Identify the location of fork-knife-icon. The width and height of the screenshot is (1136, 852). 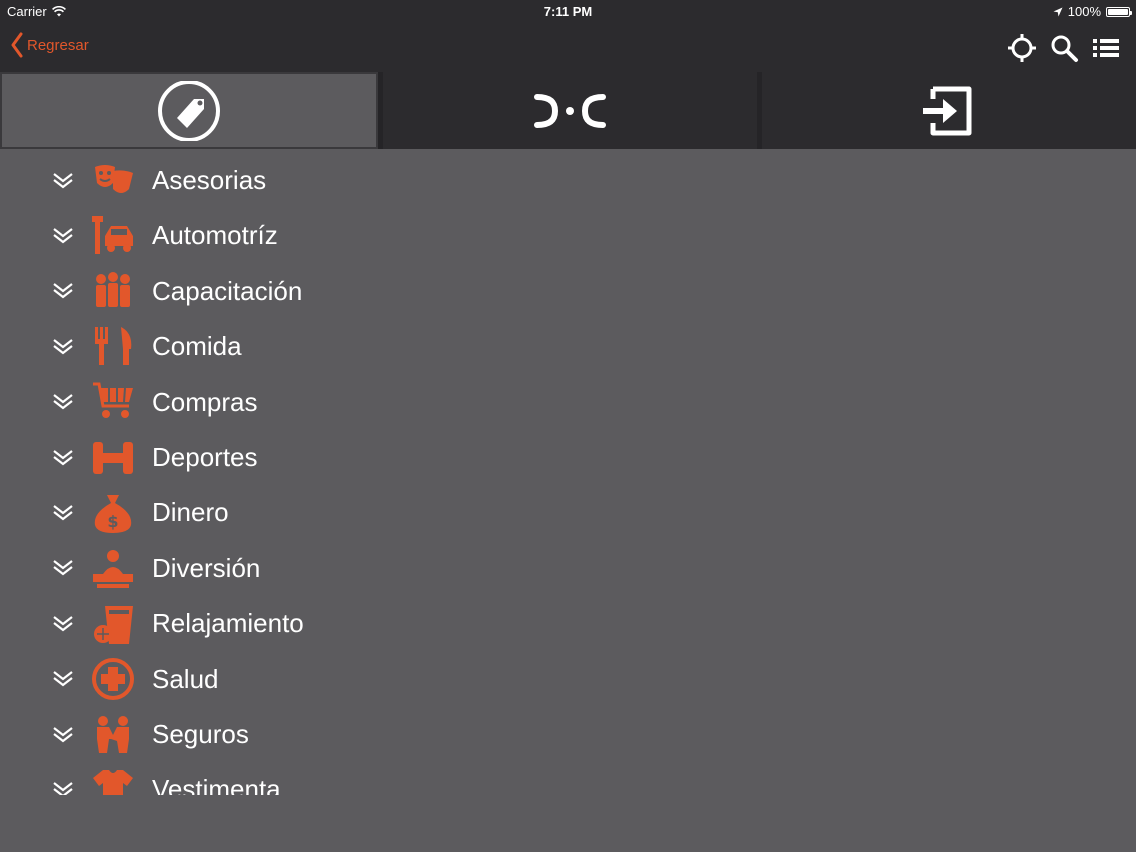
(113, 347).